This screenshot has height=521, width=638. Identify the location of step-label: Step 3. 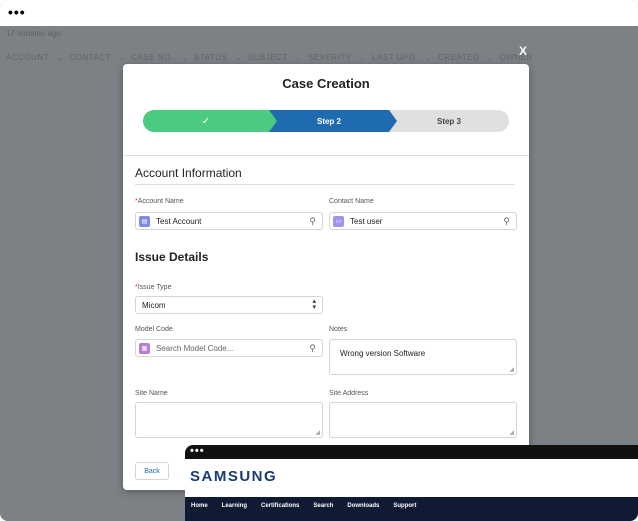
(448, 121).